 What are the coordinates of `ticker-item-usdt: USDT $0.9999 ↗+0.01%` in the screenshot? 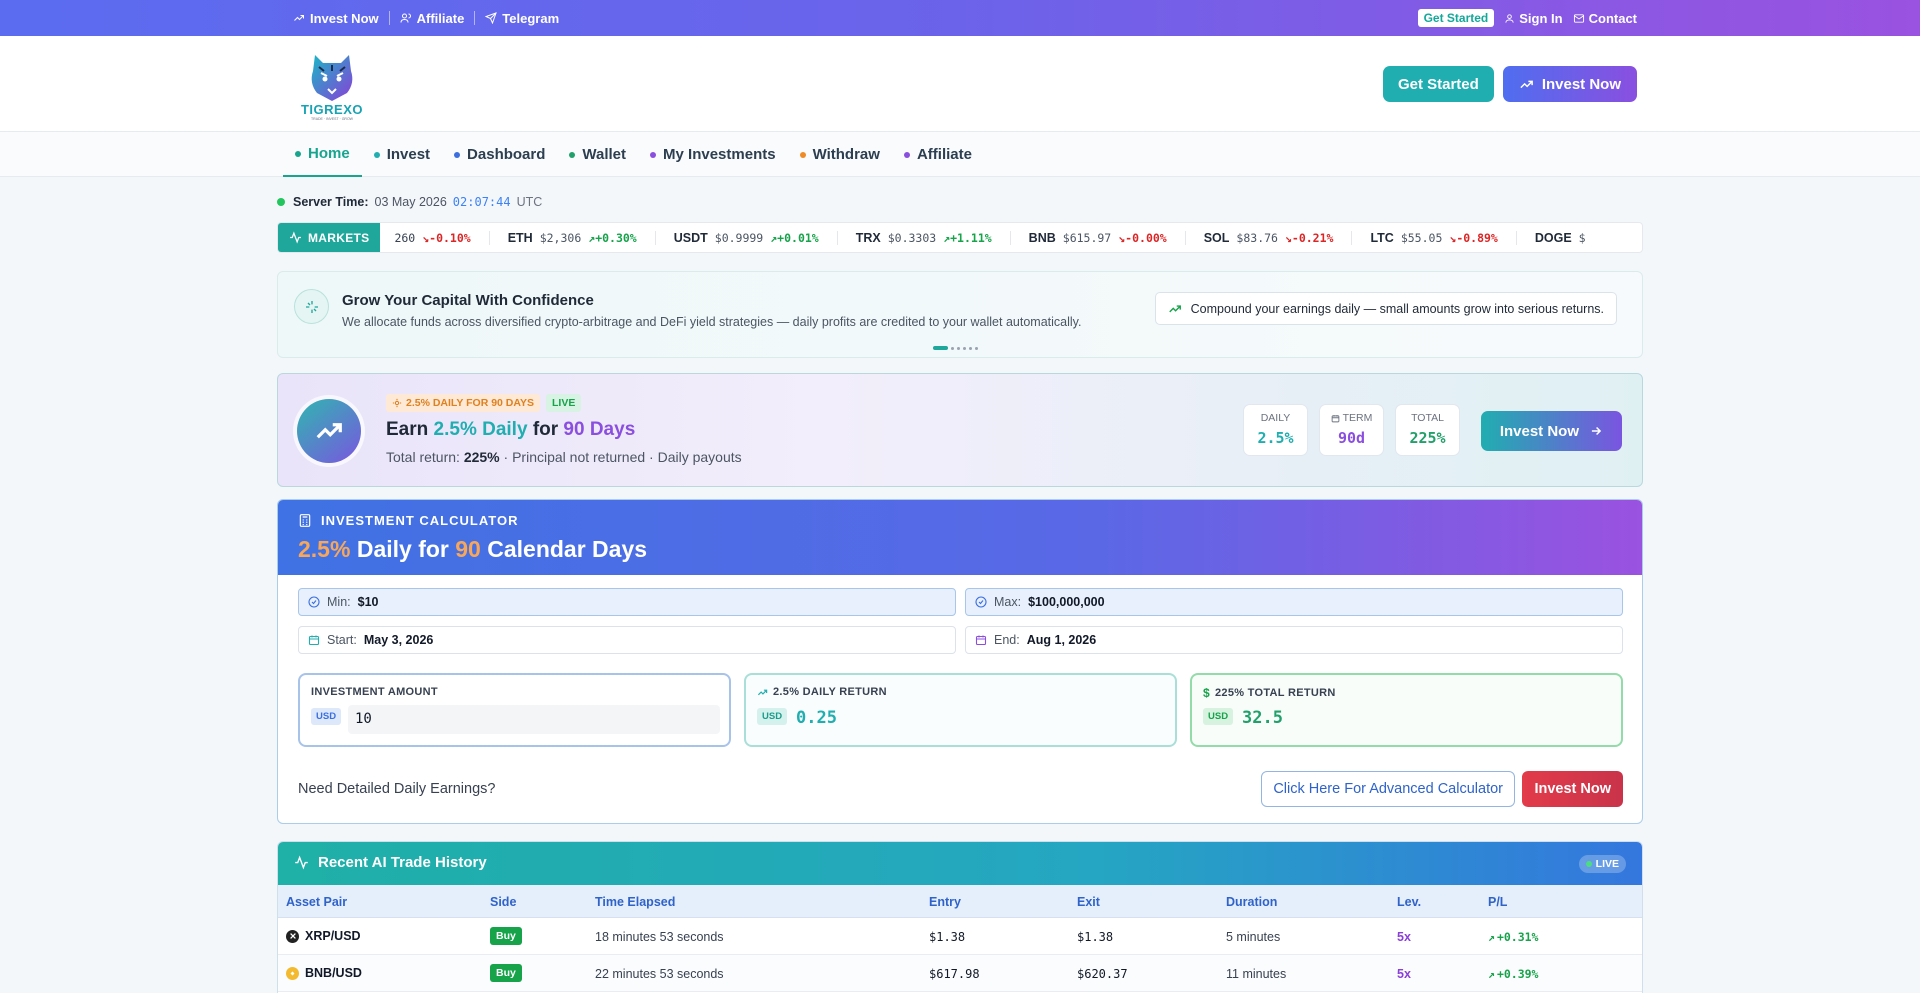 It's located at (755, 237).